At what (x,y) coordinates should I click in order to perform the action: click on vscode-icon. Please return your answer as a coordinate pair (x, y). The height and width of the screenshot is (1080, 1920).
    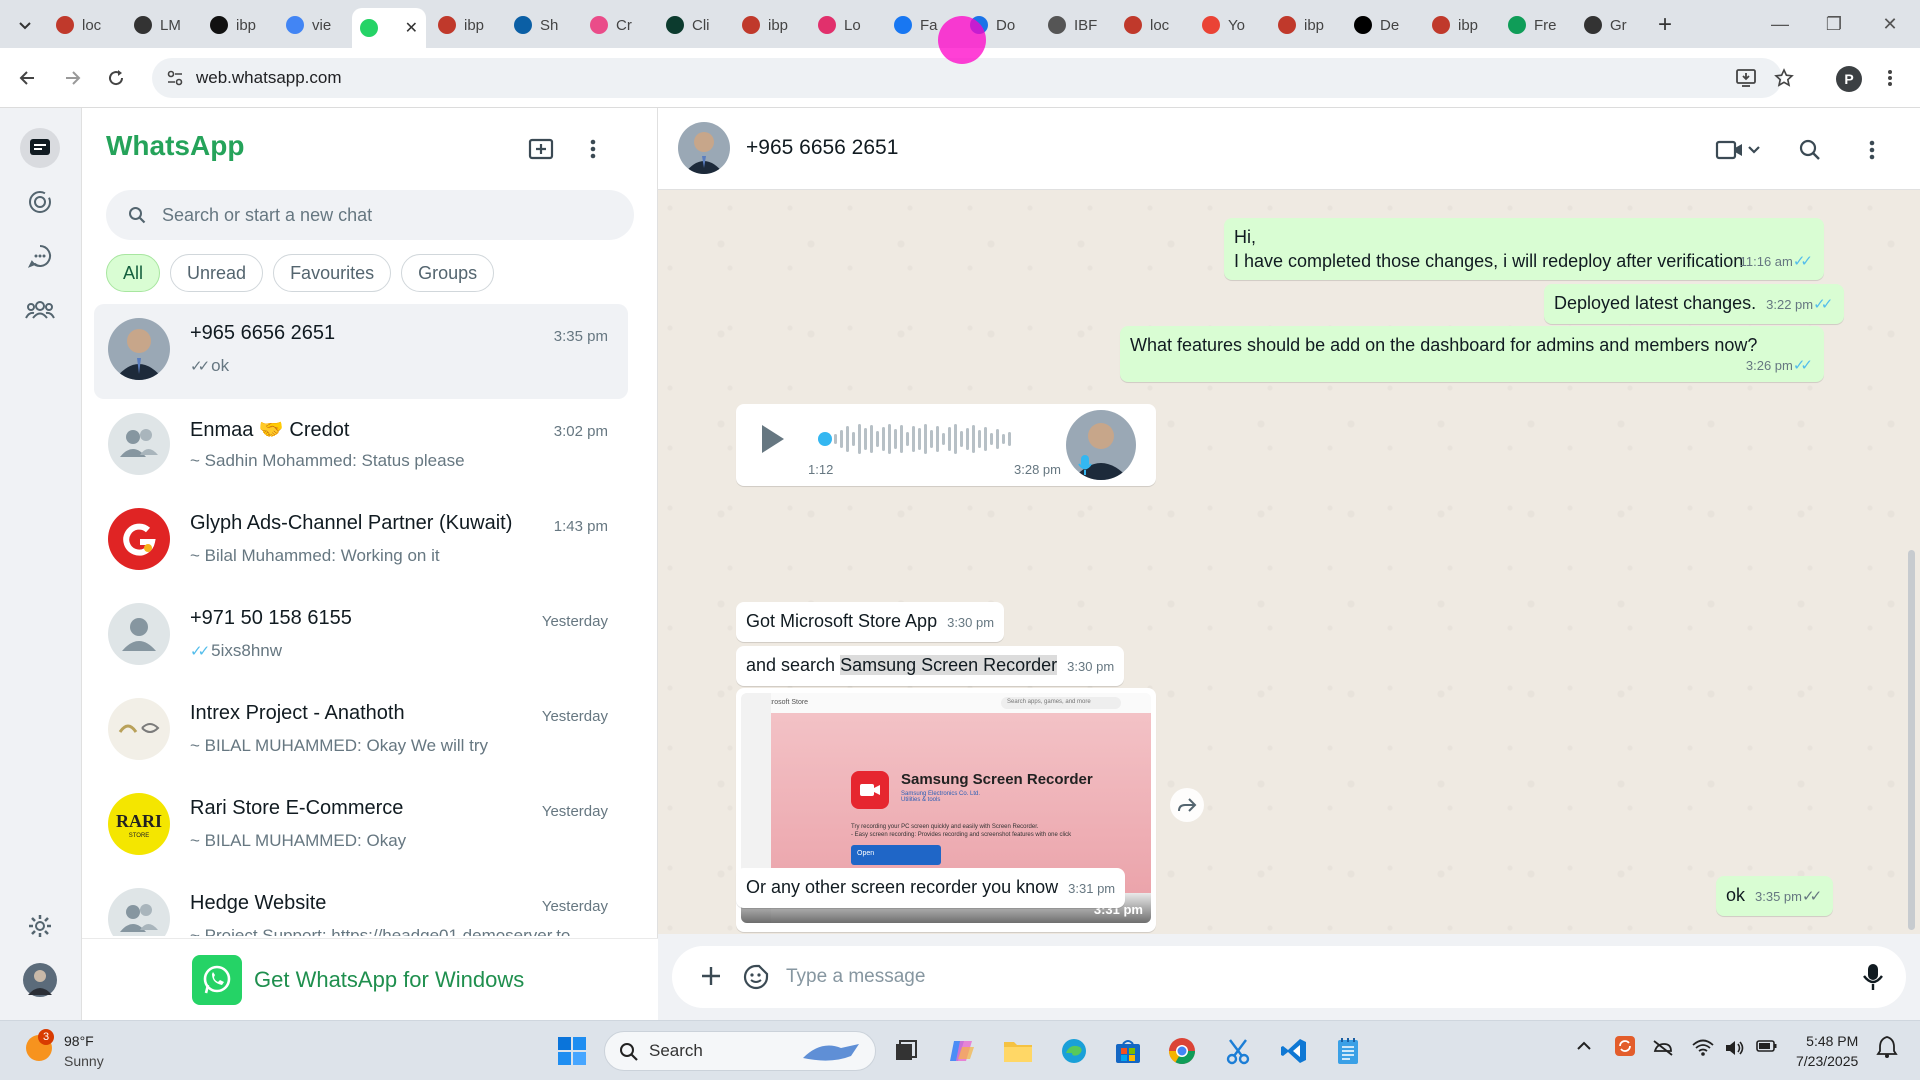
    Looking at the image, I should click on (1294, 1051).